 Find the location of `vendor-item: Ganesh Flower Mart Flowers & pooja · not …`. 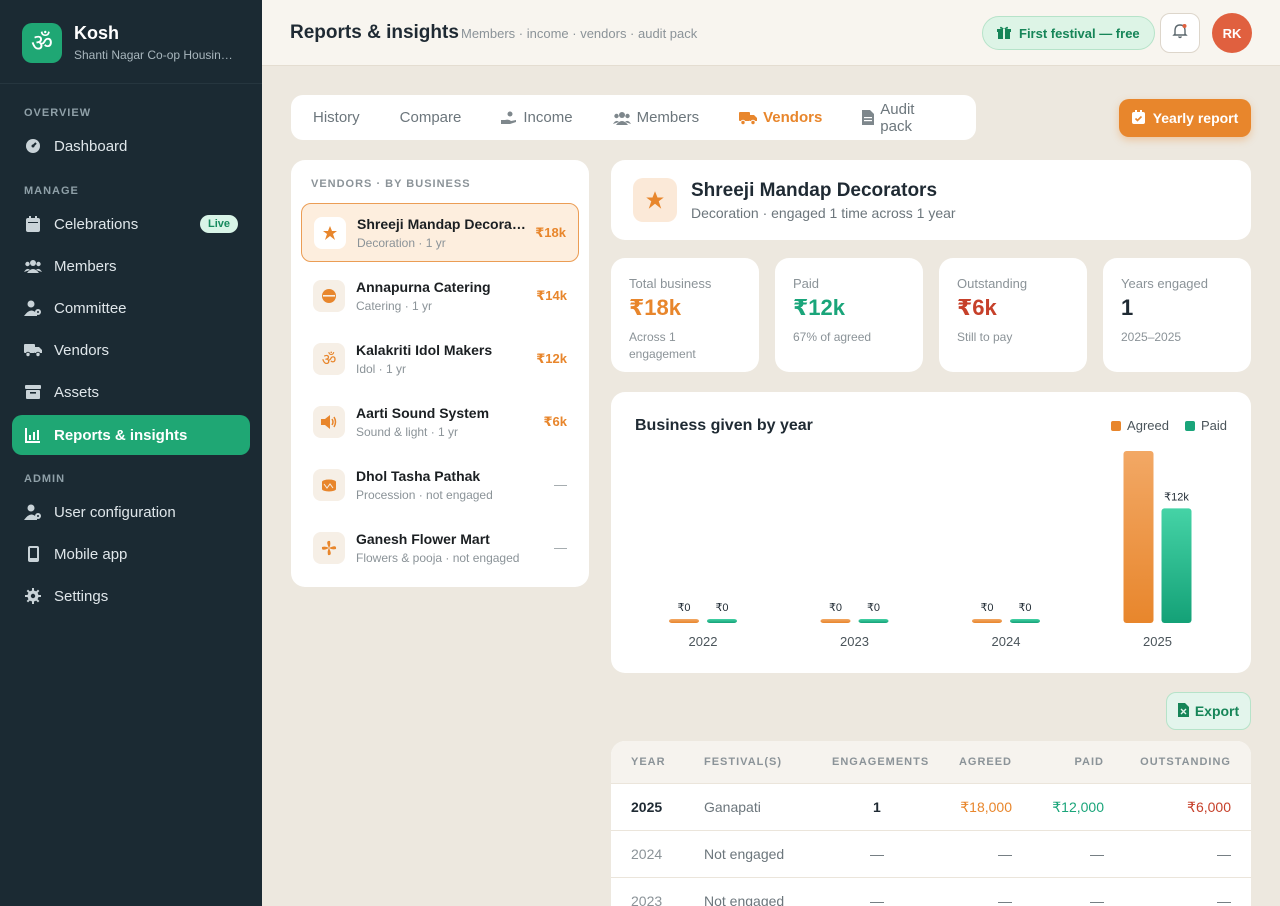

vendor-item: Ganesh Flower Mart Flowers & pooja · not … is located at coordinates (440, 547).